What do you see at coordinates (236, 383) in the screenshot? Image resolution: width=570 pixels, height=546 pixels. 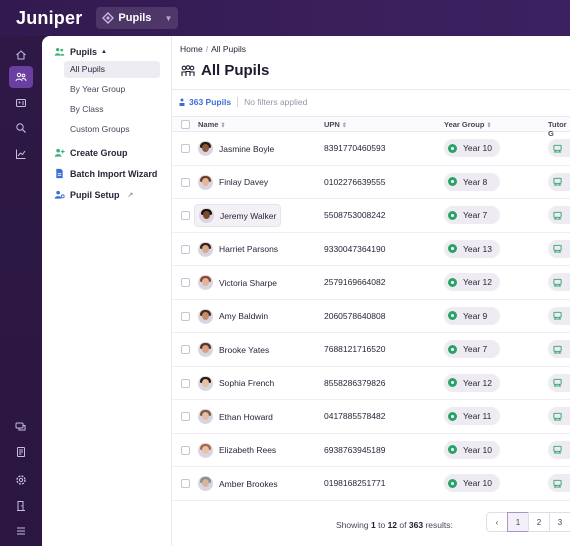 I see `pupil-name-cell: Sophia French` at bounding box center [236, 383].